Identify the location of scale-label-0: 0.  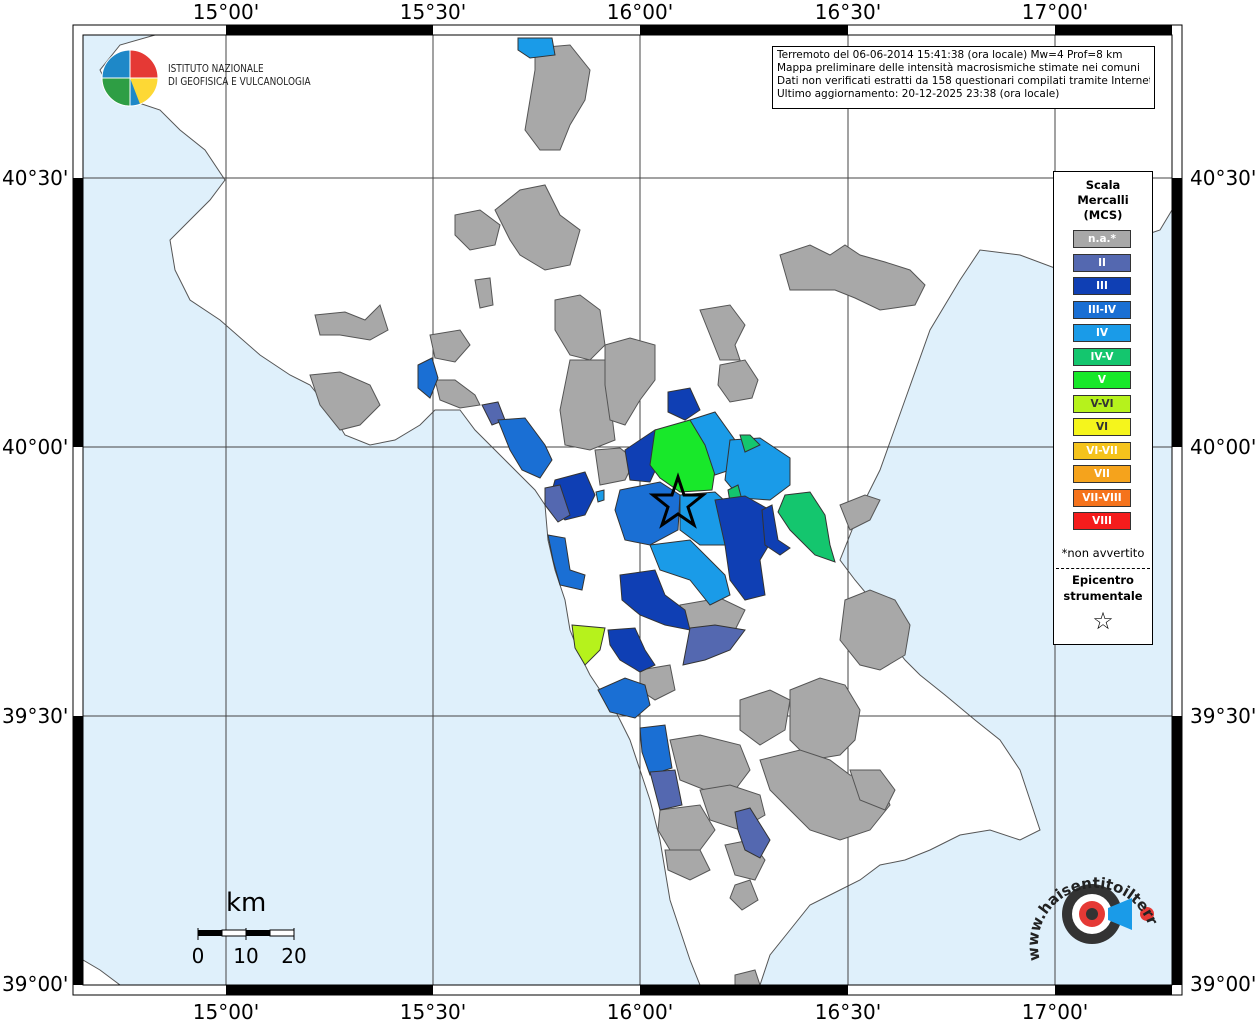
(198, 956).